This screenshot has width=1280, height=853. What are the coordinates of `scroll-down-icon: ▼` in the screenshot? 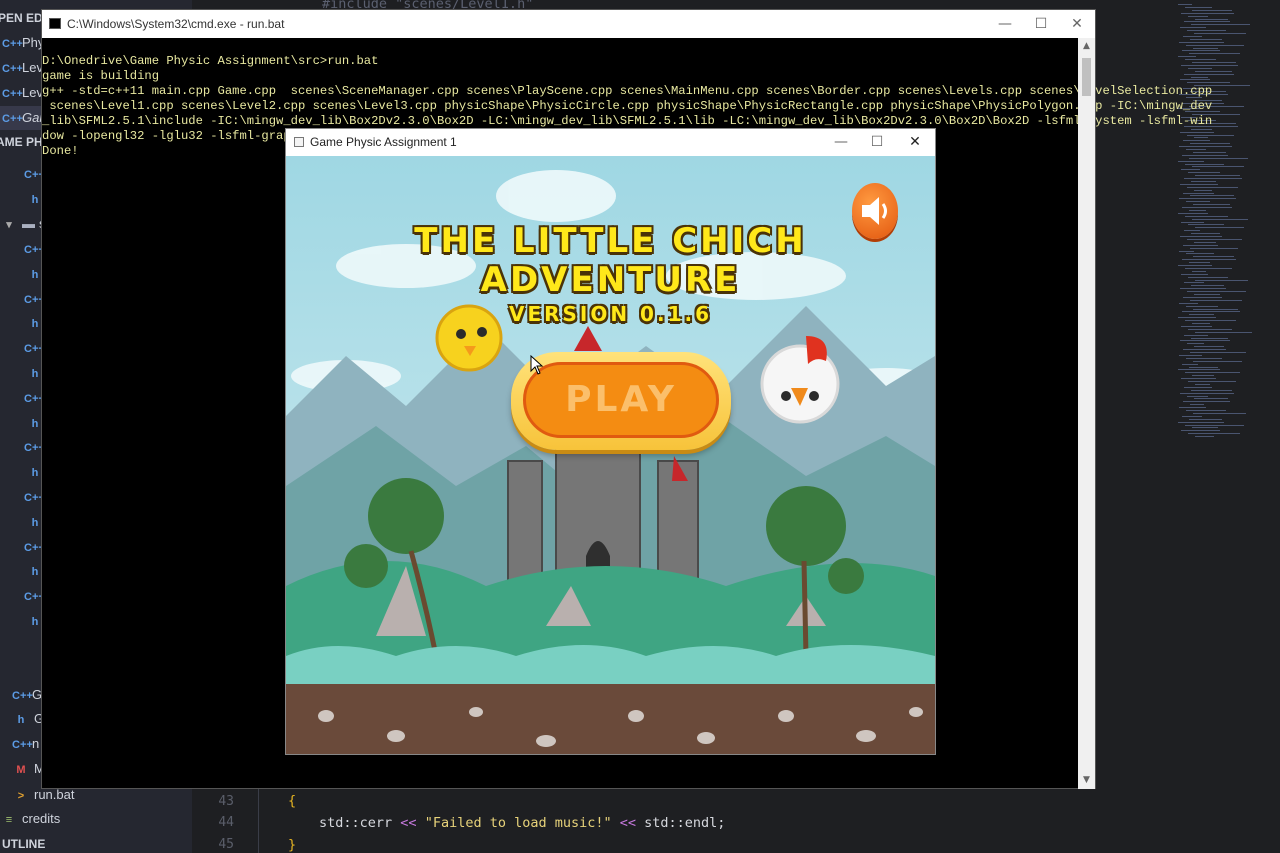 It's located at (1086, 780).